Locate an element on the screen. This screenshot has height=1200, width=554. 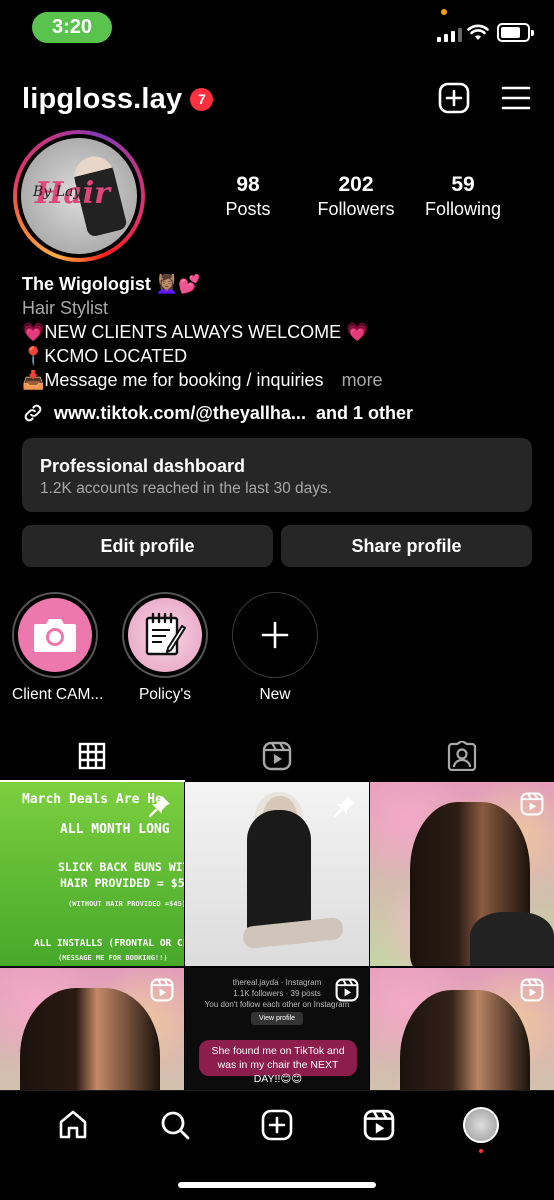
share-profile-button: Share profile is located at coordinates (406, 546).